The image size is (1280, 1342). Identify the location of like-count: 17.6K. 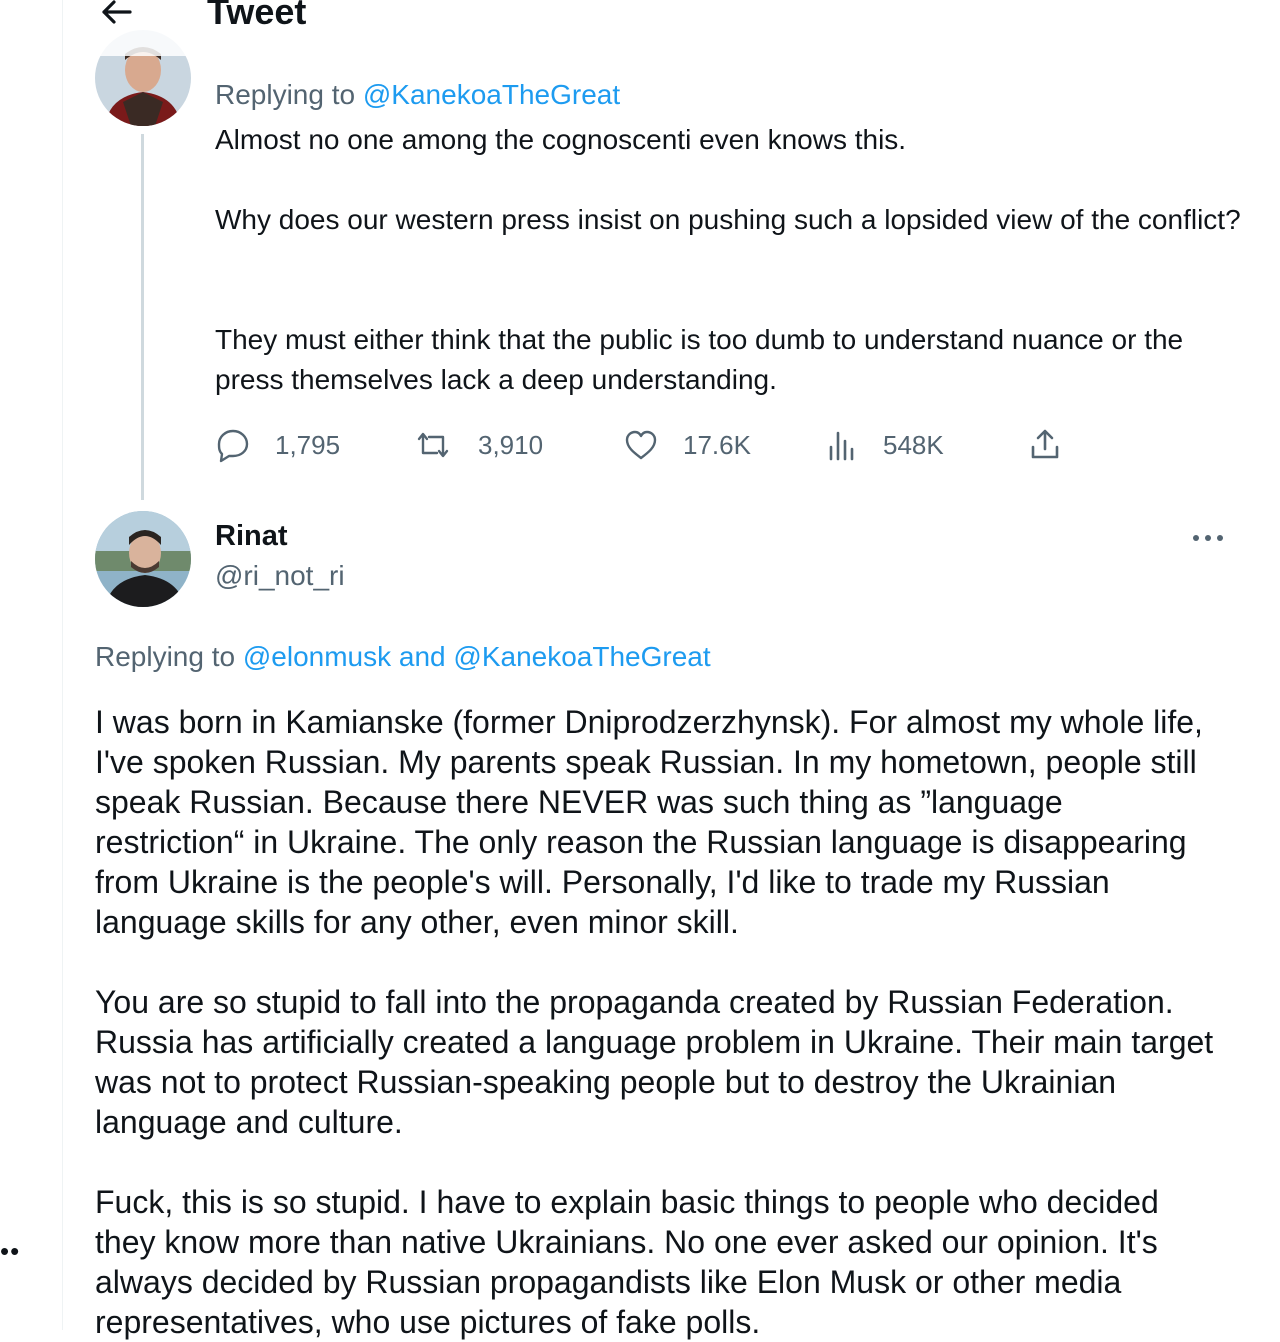
(717, 444).